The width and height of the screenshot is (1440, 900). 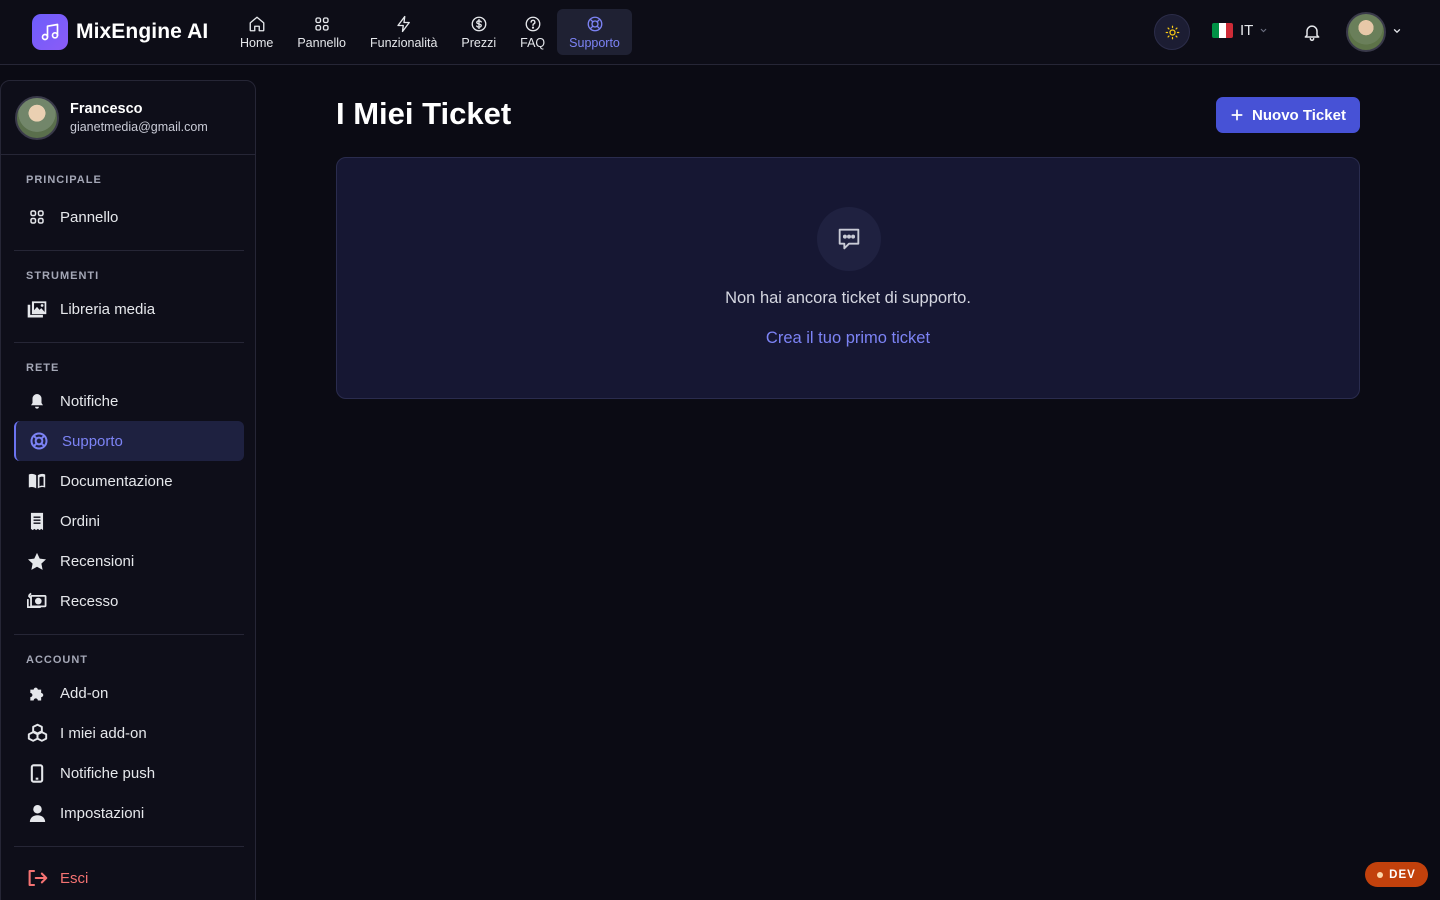 I want to click on chat-bubble-icon, so click(x=849, y=239).